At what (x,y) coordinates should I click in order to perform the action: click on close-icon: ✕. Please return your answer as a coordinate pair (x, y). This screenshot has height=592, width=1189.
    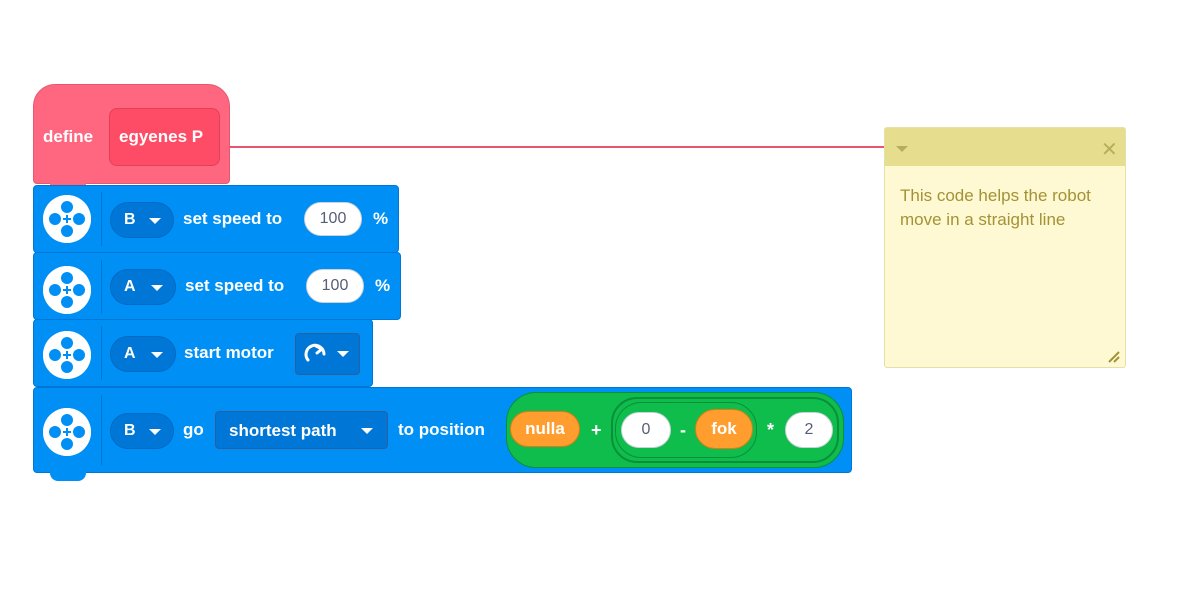
    Looking at the image, I should click on (1109, 149).